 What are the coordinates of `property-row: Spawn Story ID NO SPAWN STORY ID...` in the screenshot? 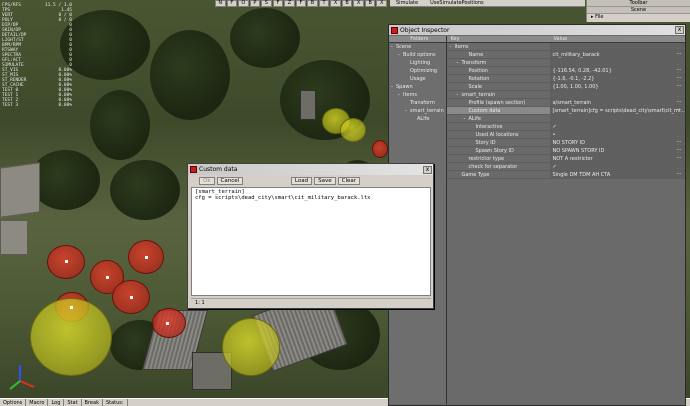 It's located at (566, 151).